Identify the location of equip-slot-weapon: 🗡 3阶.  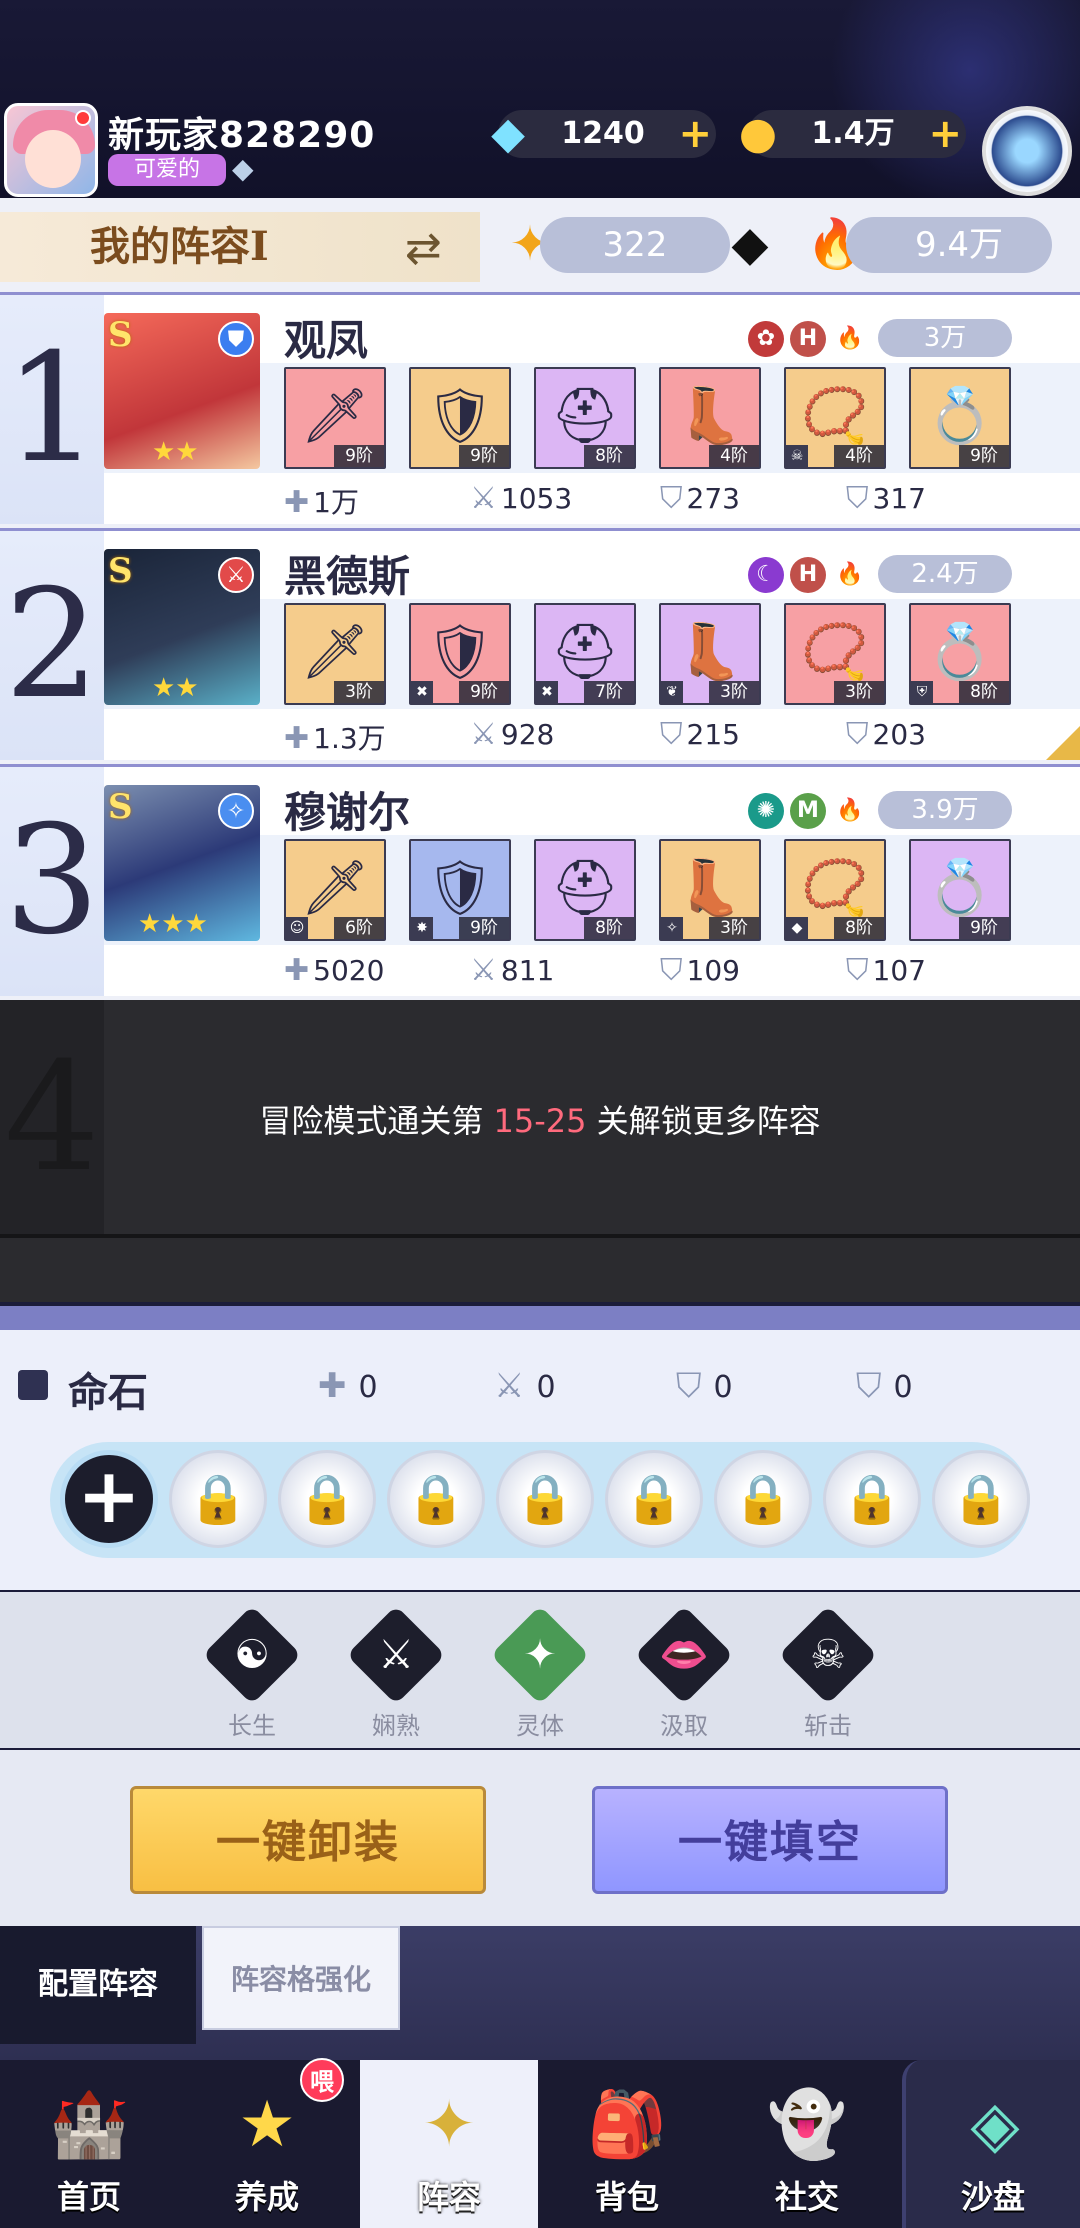
(335, 654).